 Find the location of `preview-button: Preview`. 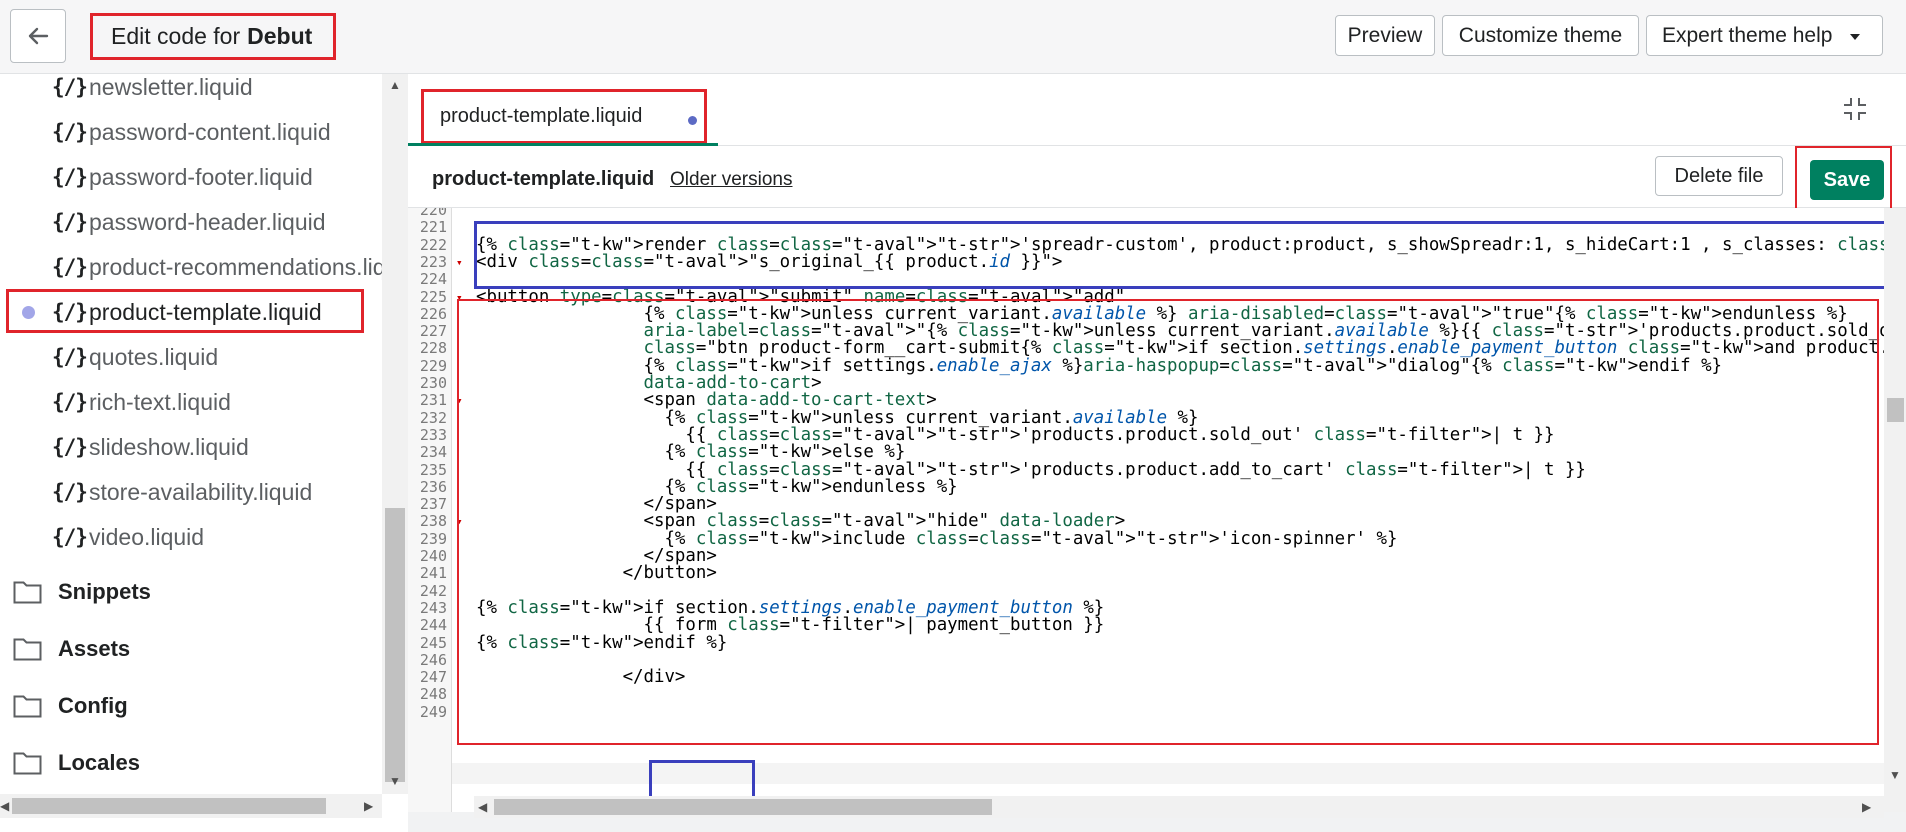

preview-button: Preview is located at coordinates (1385, 35).